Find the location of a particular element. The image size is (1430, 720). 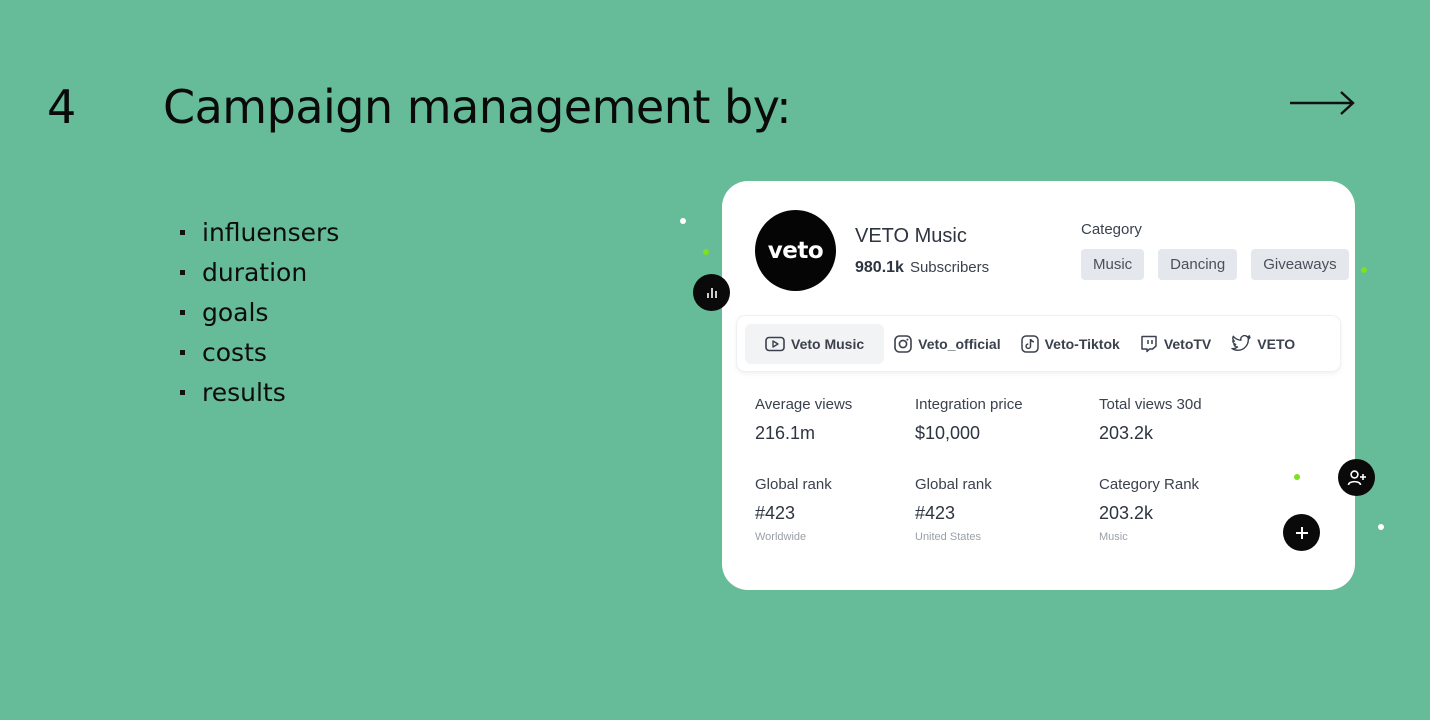

bullet-text: results is located at coordinates (244, 392).